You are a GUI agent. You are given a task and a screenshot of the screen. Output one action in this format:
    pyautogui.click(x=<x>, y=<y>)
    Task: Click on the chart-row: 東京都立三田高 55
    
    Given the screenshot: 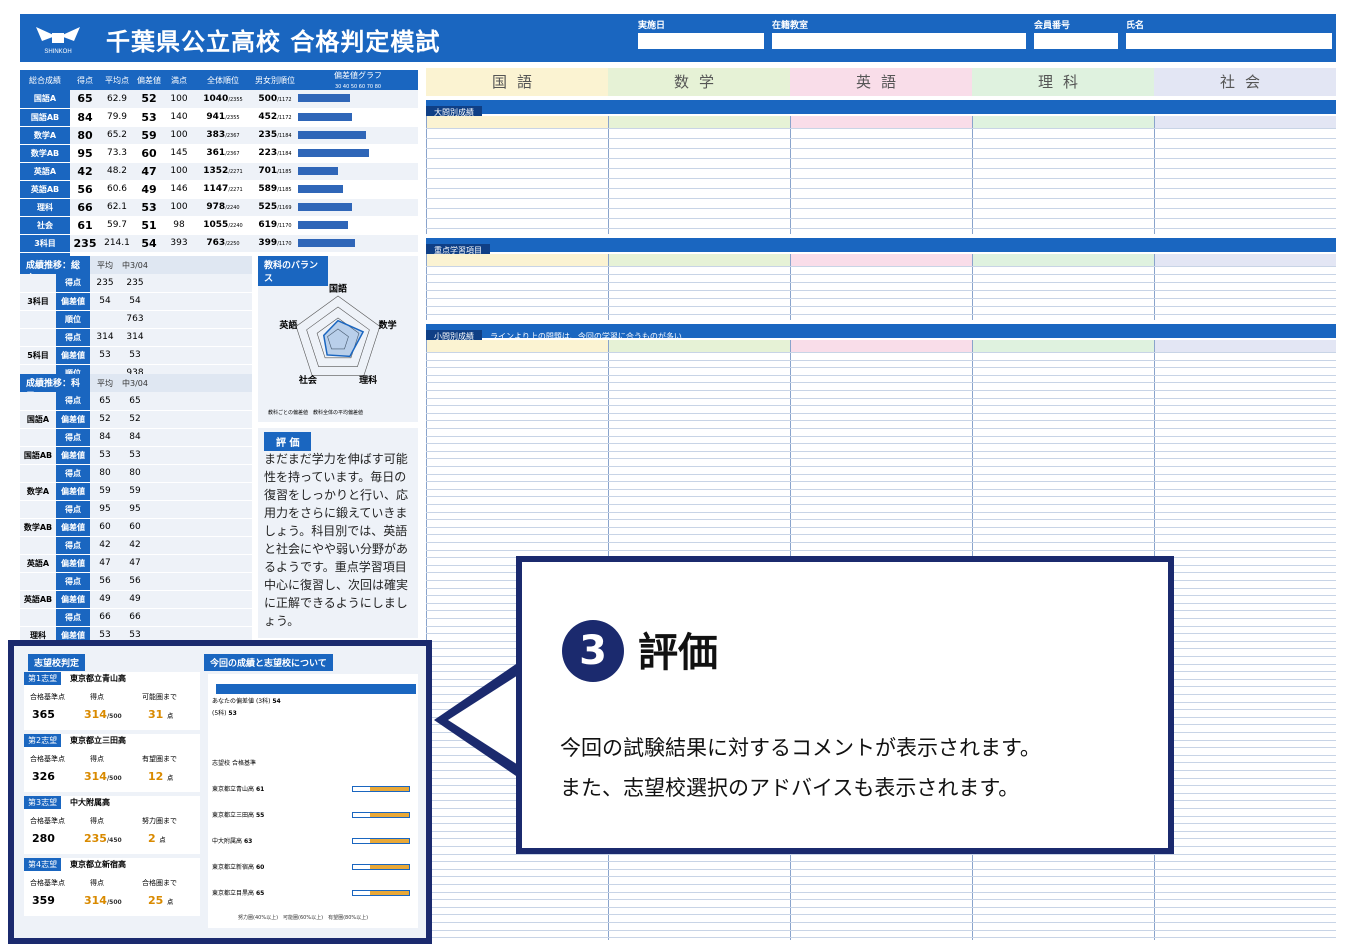 What is the action you would take?
    pyautogui.click(x=312, y=816)
    